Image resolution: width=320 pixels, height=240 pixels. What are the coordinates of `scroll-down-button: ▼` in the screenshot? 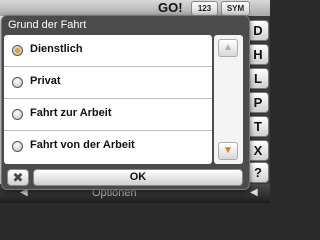 It's located at (228, 151).